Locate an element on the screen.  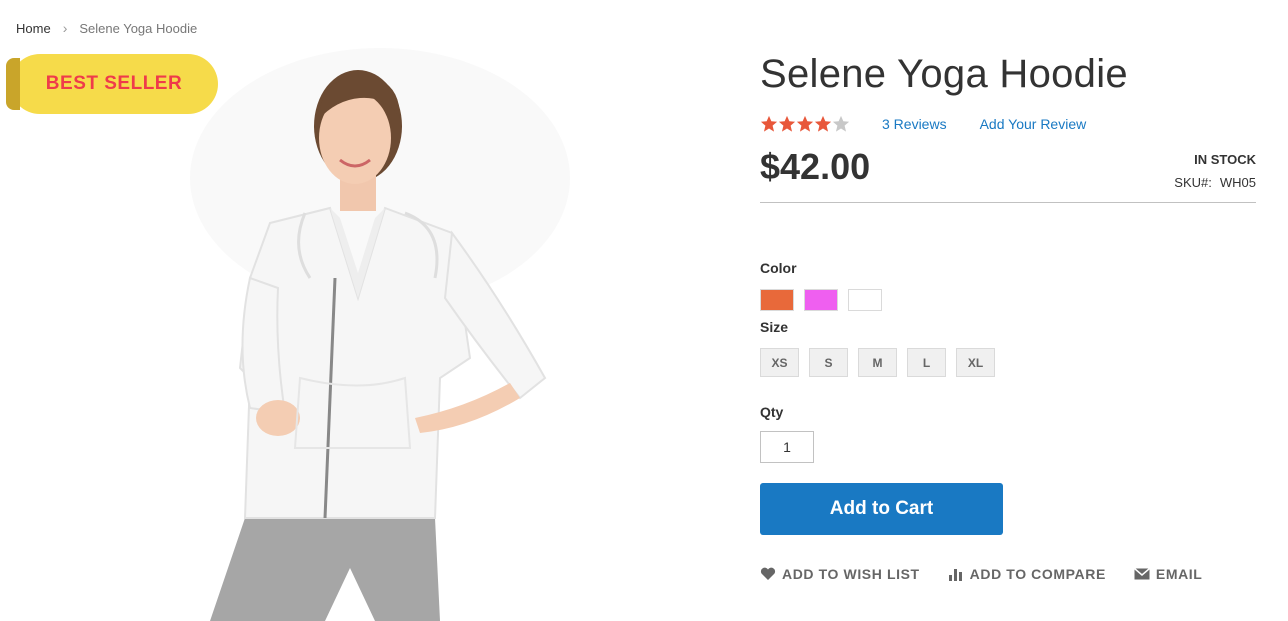
qty-input is located at coordinates (787, 447).